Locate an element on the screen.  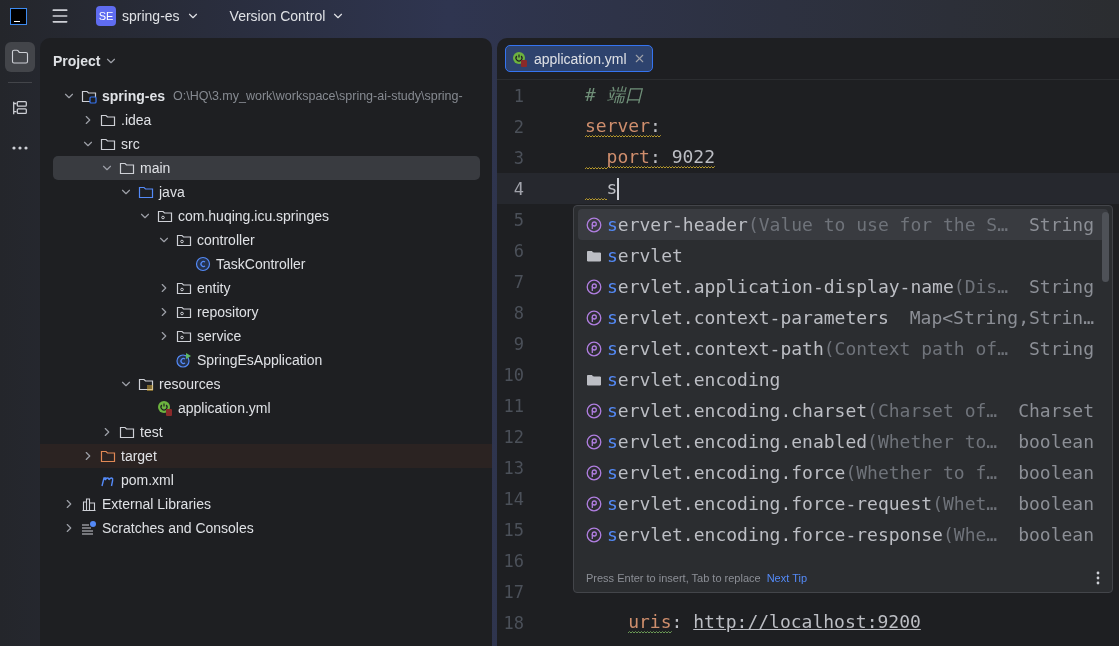
tree-item: TaskController is located at coordinates (266, 264).